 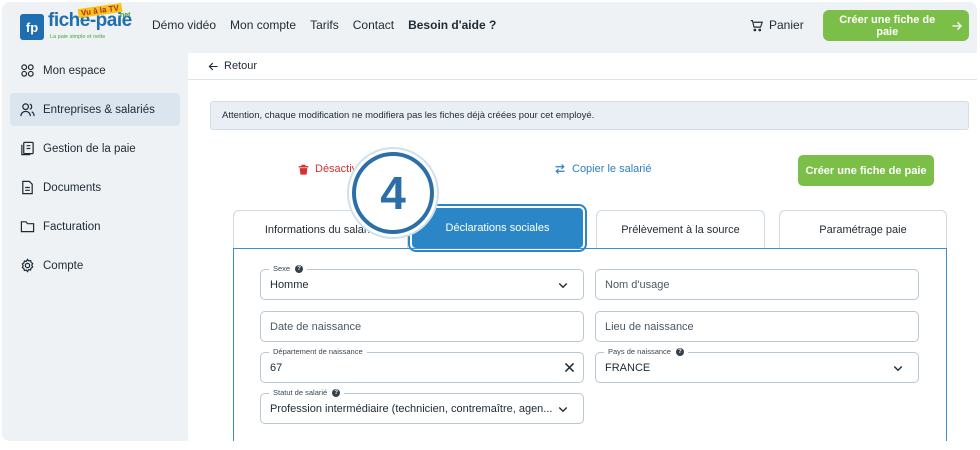 I want to click on users-icon, so click(x=27, y=110).